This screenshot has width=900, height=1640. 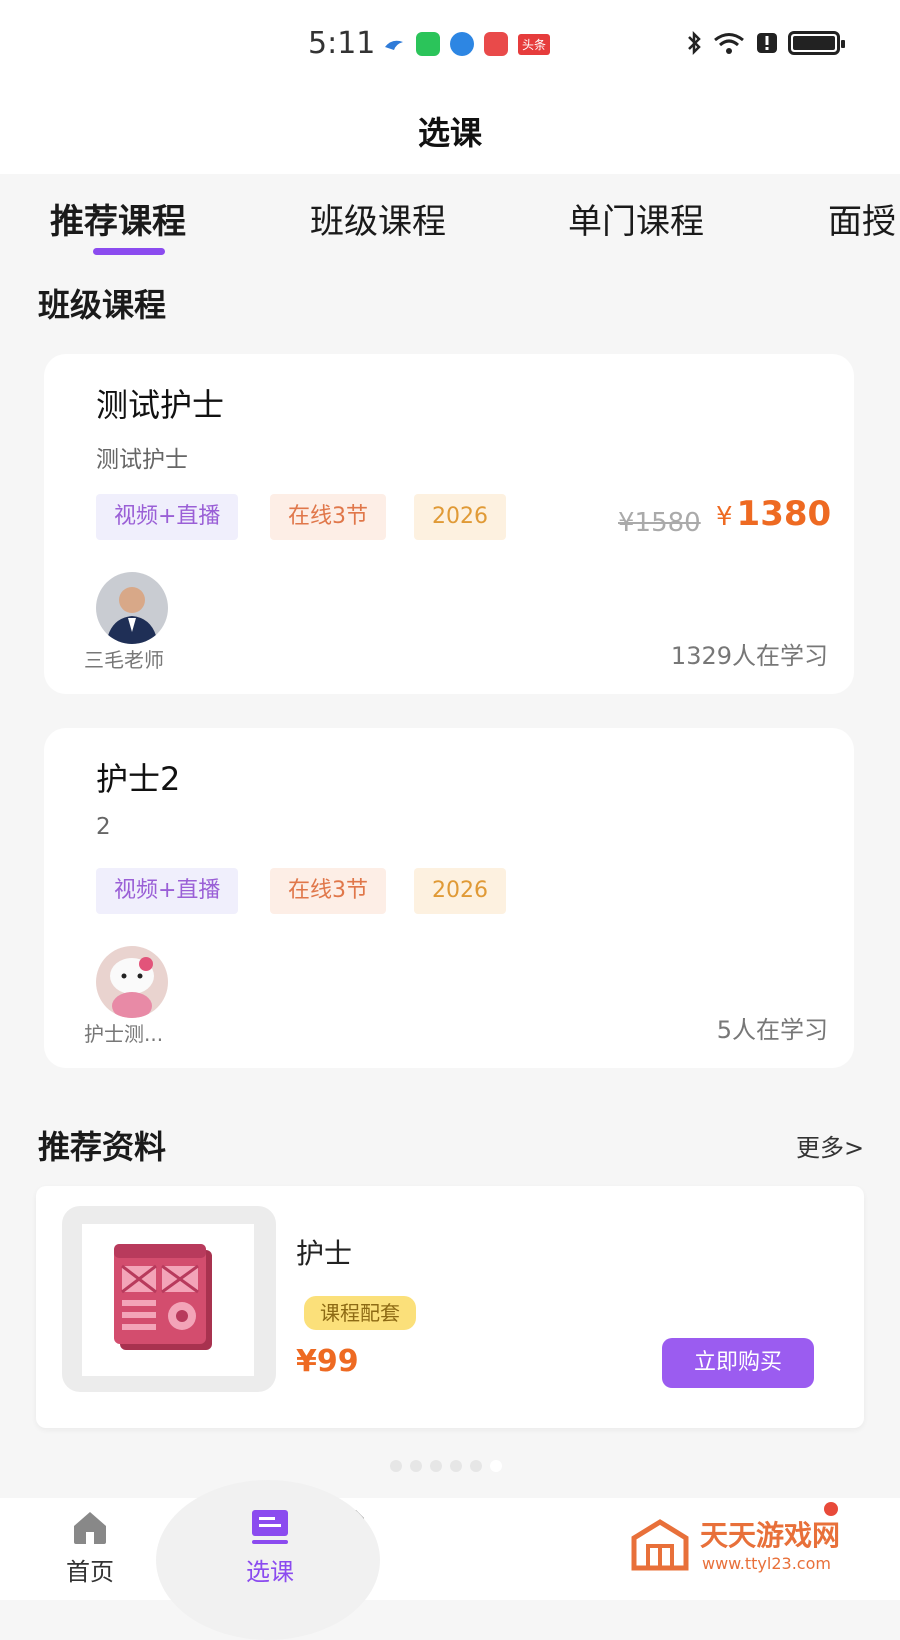 I want to click on nav-course-selection-label: 选课, so click(x=270, y=1572).